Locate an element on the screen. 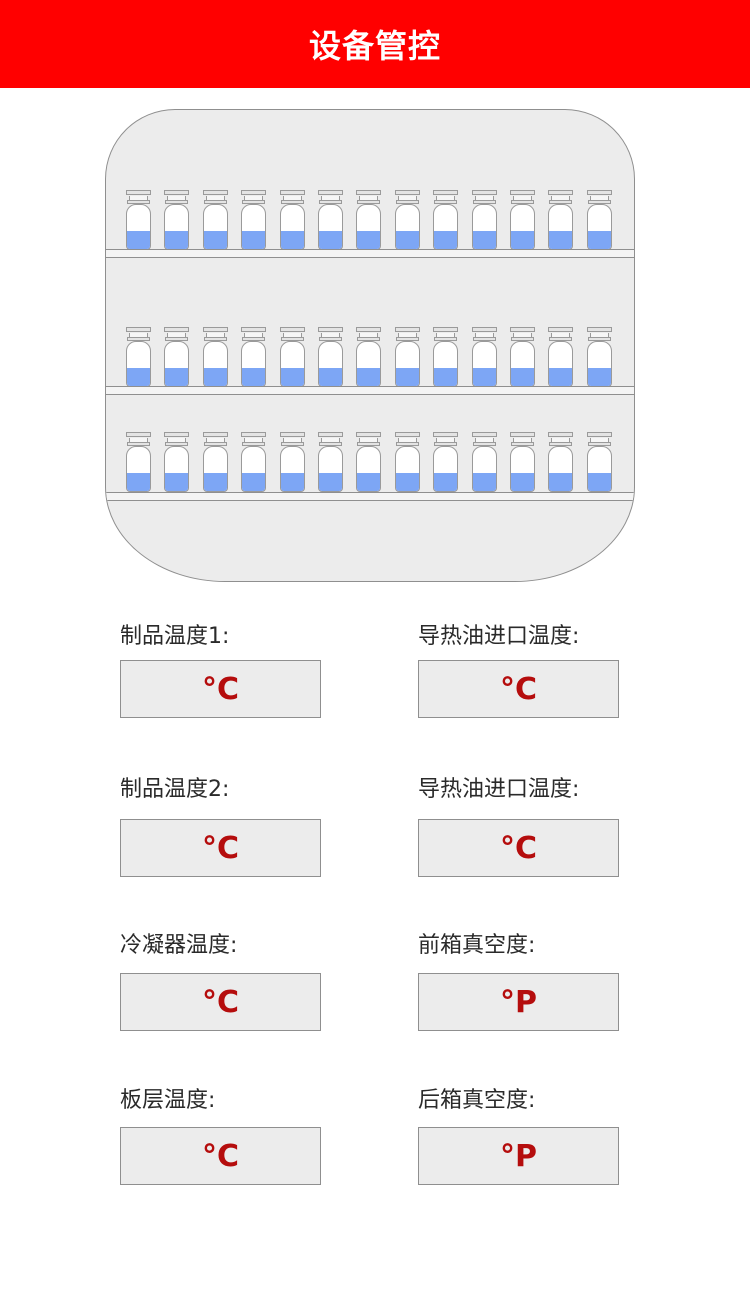 This screenshot has width=750, height=1294. reading-display: °P is located at coordinates (518, 1156).